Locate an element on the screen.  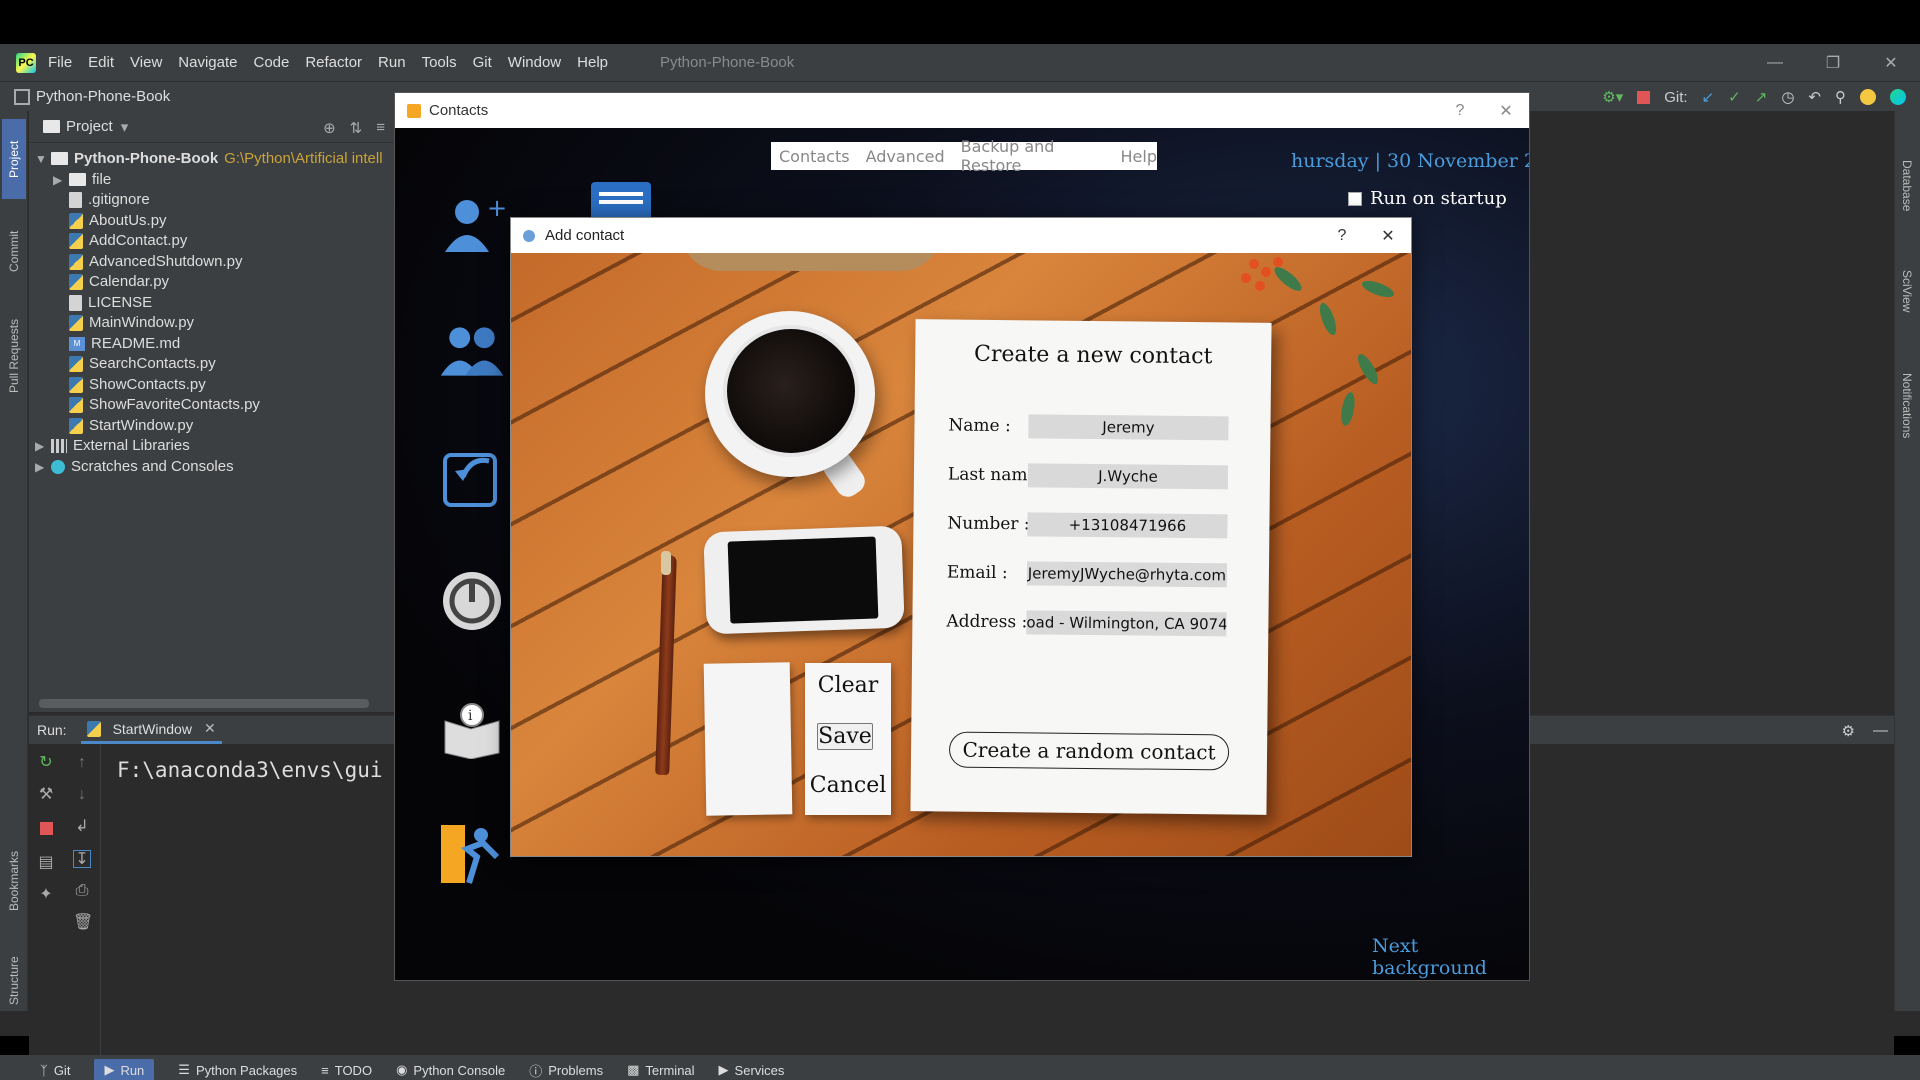
menu-code: Code is located at coordinates (271, 62).